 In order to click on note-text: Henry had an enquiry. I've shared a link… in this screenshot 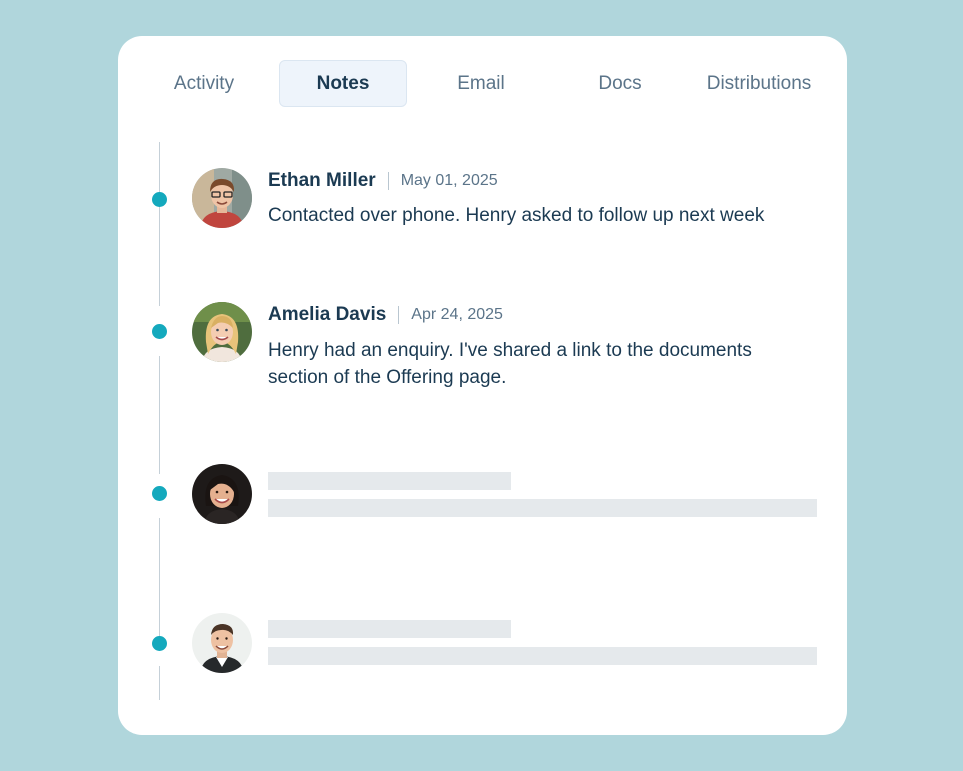, I will do `click(510, 364)`.